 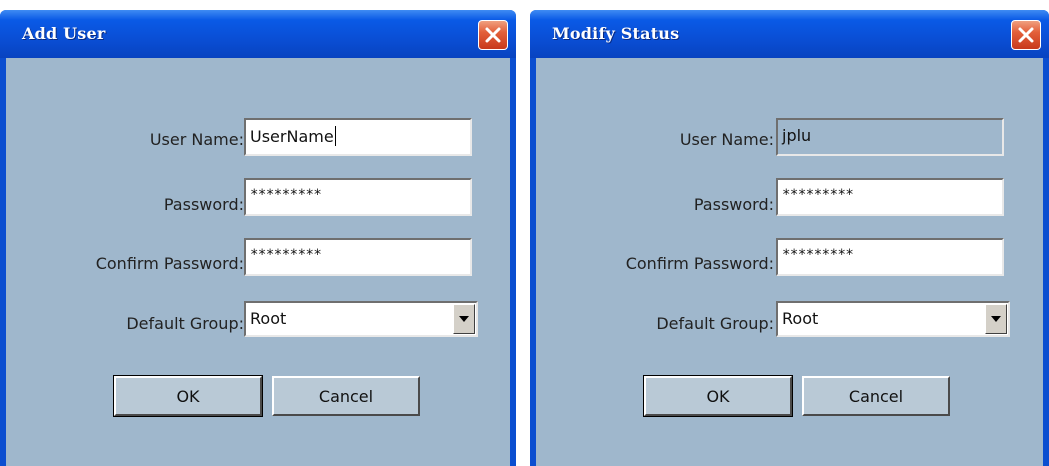 I want to click on user-name-value: jplu, so click(x=797, y=135).